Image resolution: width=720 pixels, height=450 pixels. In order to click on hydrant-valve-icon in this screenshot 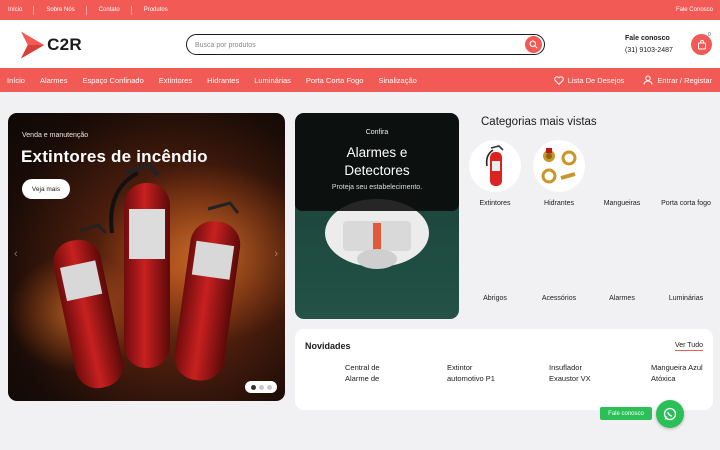, I will do `click(559, 166)`.